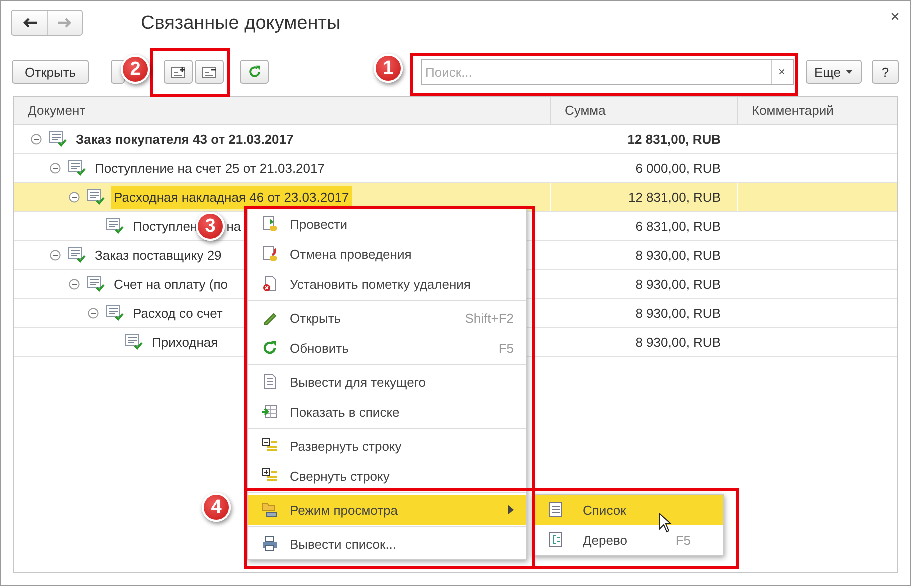 The height and width of the screenshot is (586, 911). What do you see at coordinates (165, 227) in the screenshot?
I see `document-name: Поступлен` at bounding box center [165, 227].